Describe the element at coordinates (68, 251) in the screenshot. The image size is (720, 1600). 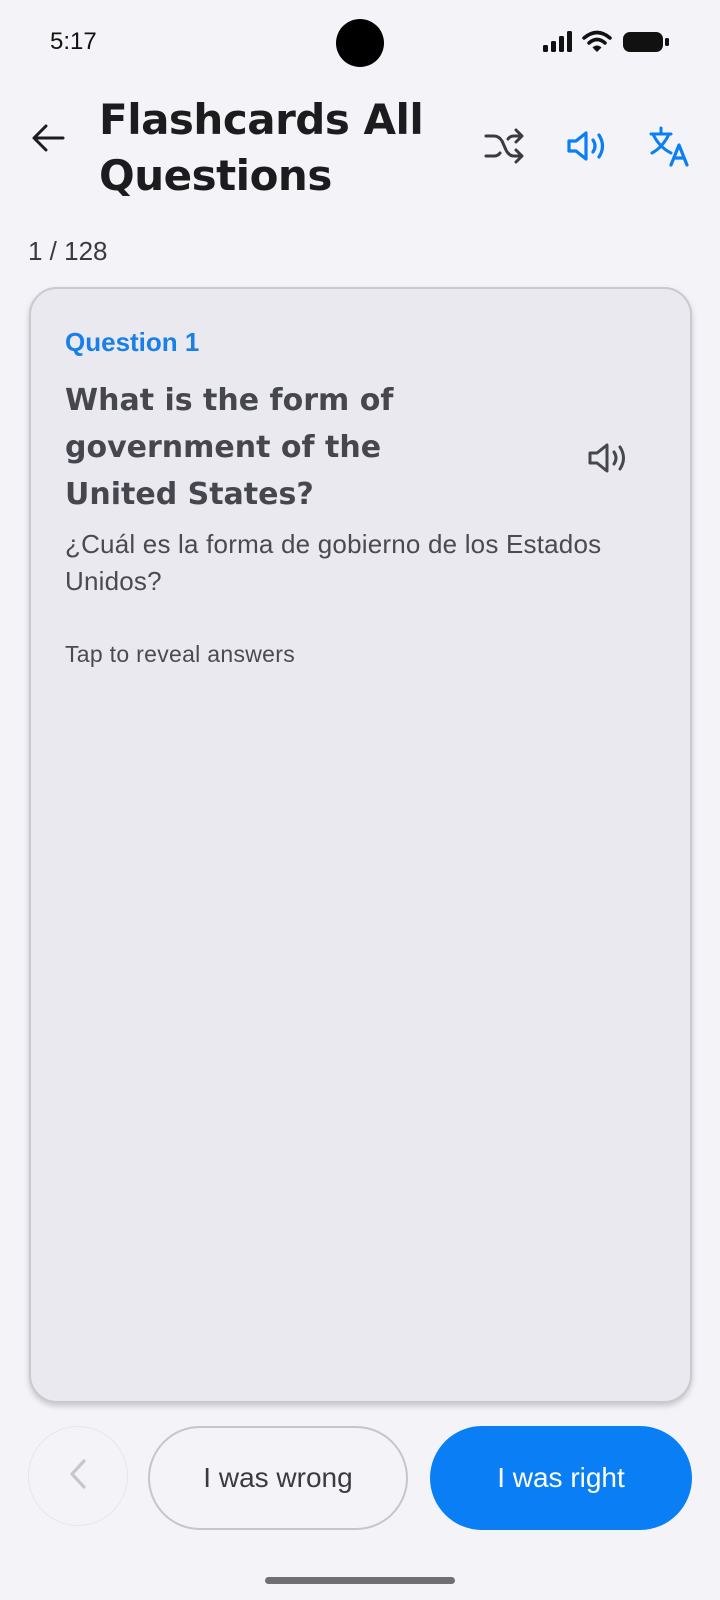
I see `progress-counter: 1 / 128` at that location.